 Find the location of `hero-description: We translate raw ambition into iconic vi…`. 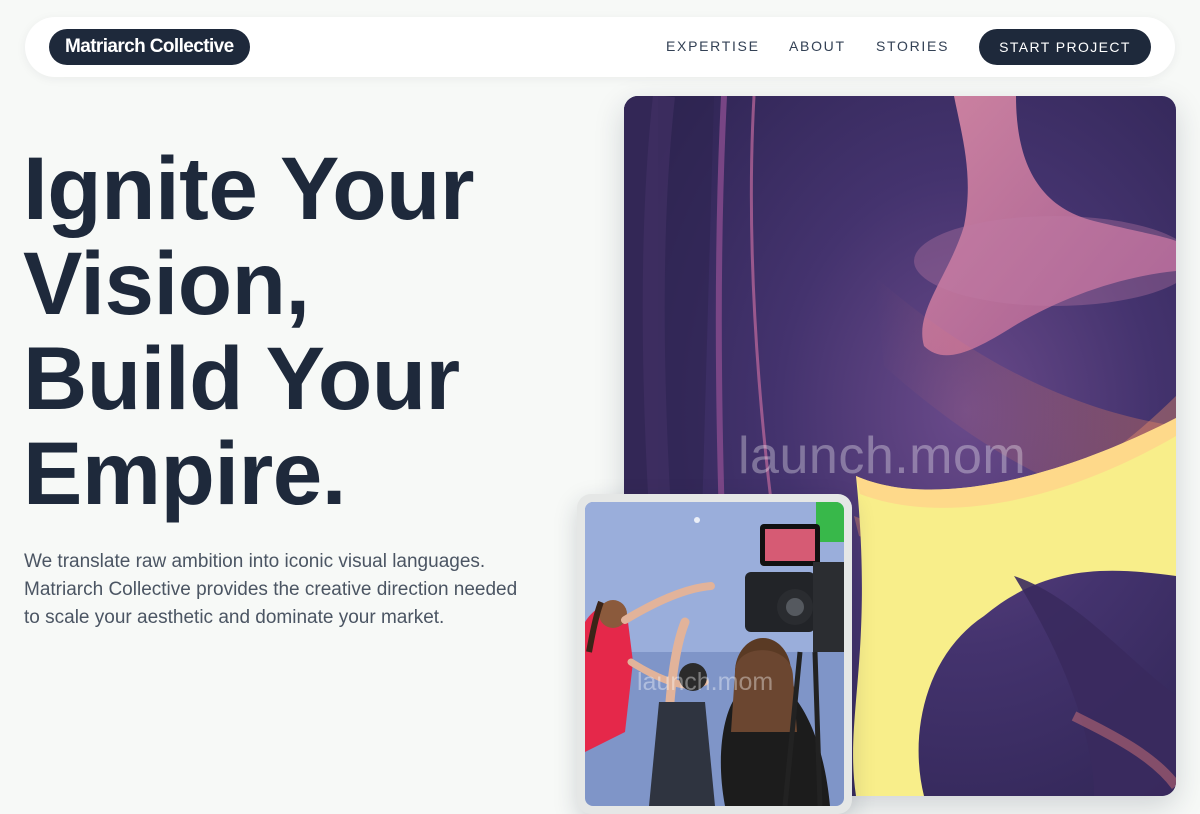

hero-description: We translate raw ambition into iconic vi… is located at coordinates (271, 589).